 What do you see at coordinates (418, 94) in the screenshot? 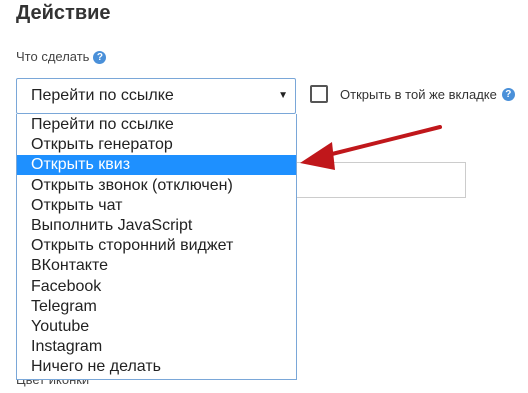
I see `same-tab-label: Открыть в той же вкладке` at bounding box center [418, 94].